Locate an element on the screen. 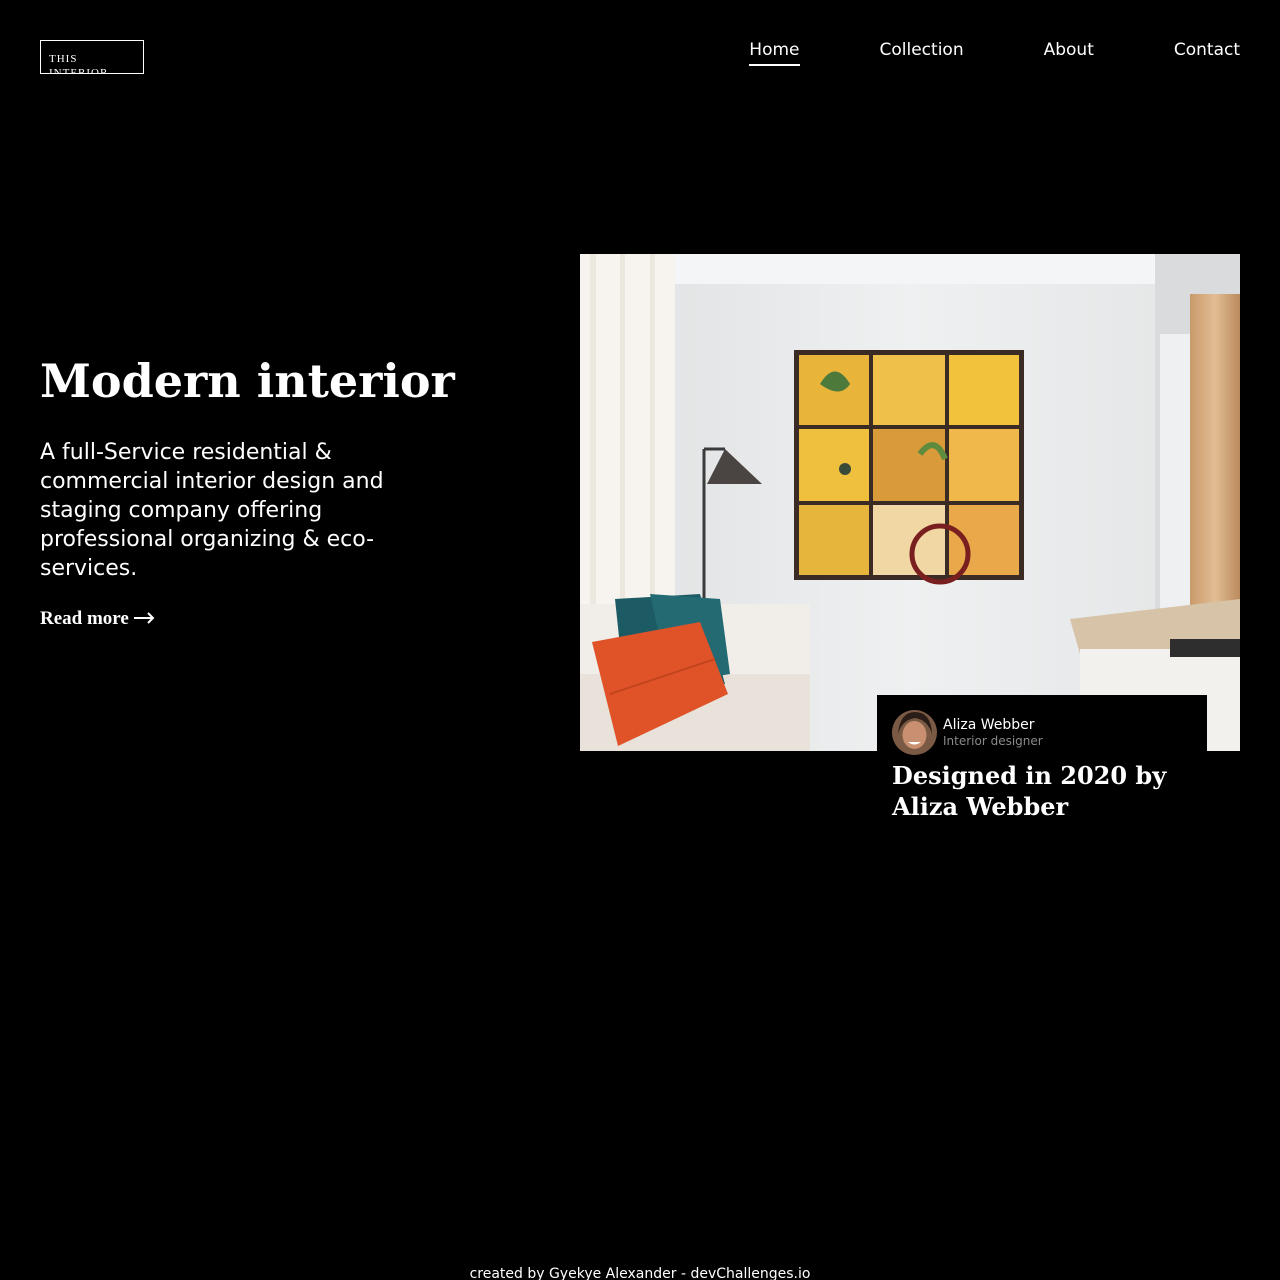  hero-title: Modern interior is located at coordinates (247, 381).